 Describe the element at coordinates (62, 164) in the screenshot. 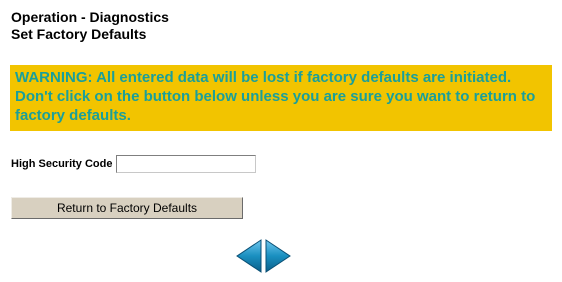

I see `security-code-label: High Security Code` at that location.